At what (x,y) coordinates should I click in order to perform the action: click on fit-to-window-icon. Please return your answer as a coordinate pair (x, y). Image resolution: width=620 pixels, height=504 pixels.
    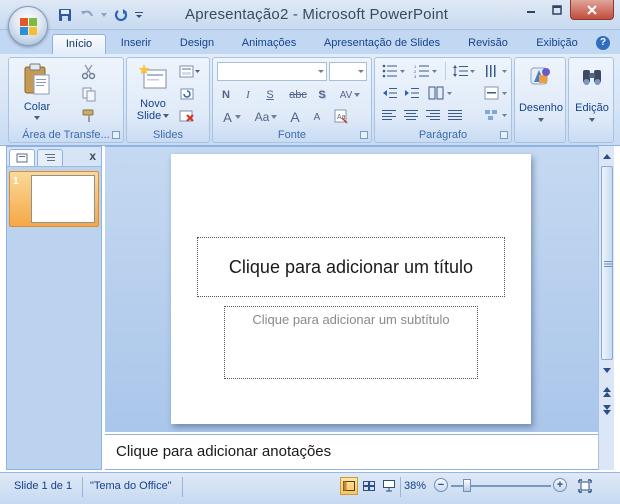
    Looking at the image, I should click on (585, 486).